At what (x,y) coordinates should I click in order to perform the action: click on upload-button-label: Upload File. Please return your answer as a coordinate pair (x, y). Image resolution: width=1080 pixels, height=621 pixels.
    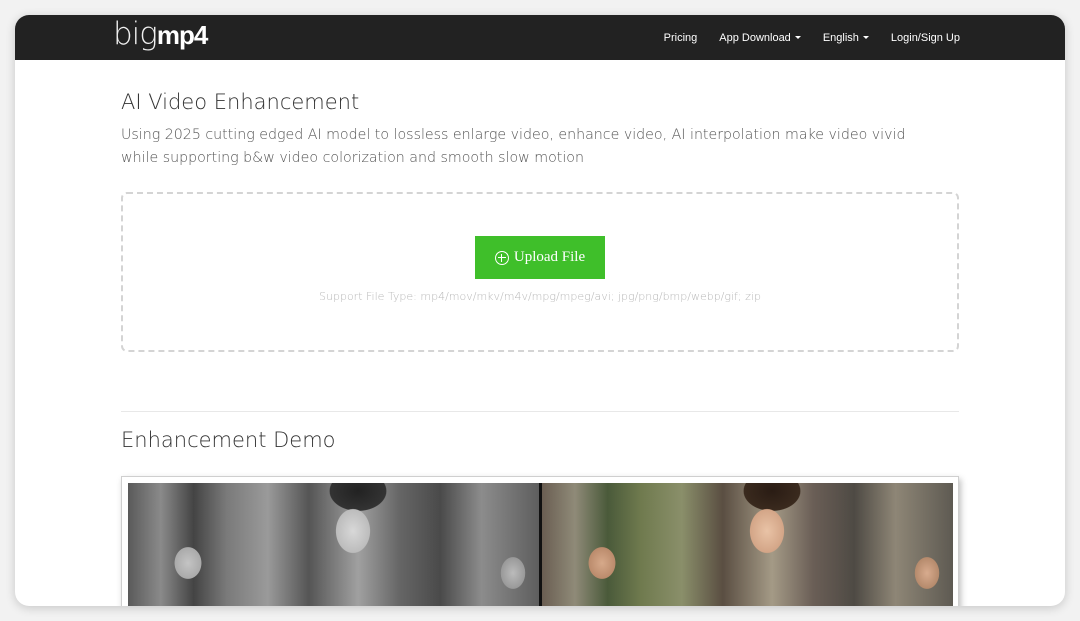
    Looking at the image, I should click on (549, 257).